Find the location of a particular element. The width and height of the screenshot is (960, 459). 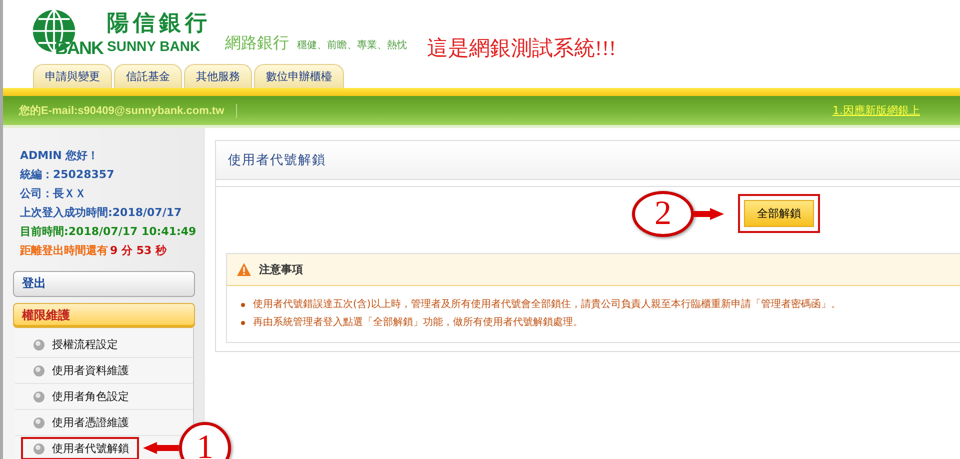

timeout-label: 距離登出時間還有 is located at coordinates (64, 250).